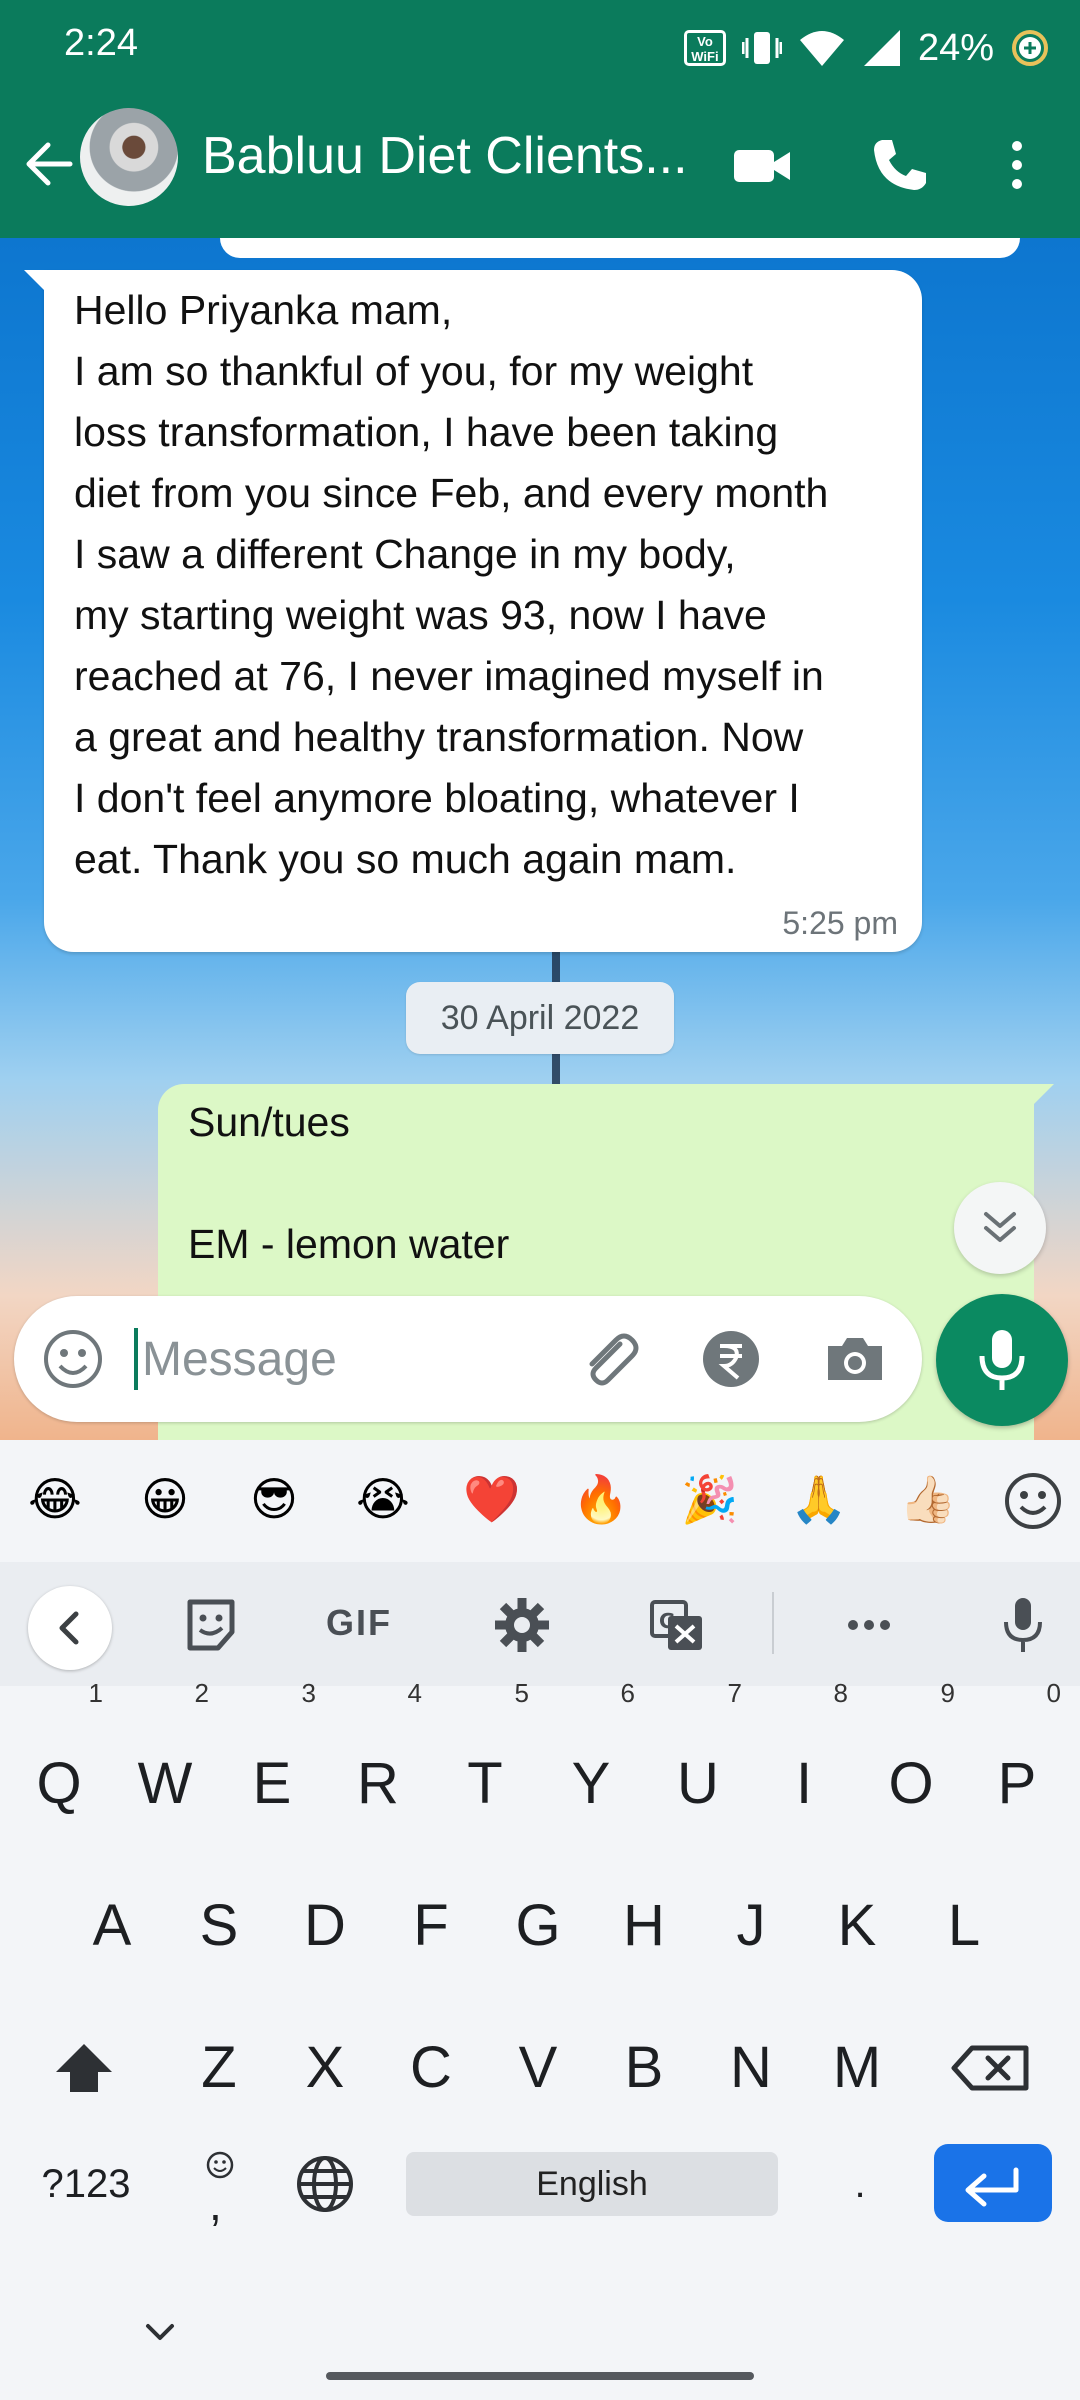 The width and height of the screenshot is (1080, 2400). I want to click on key-k: K, so click(857, 1926).